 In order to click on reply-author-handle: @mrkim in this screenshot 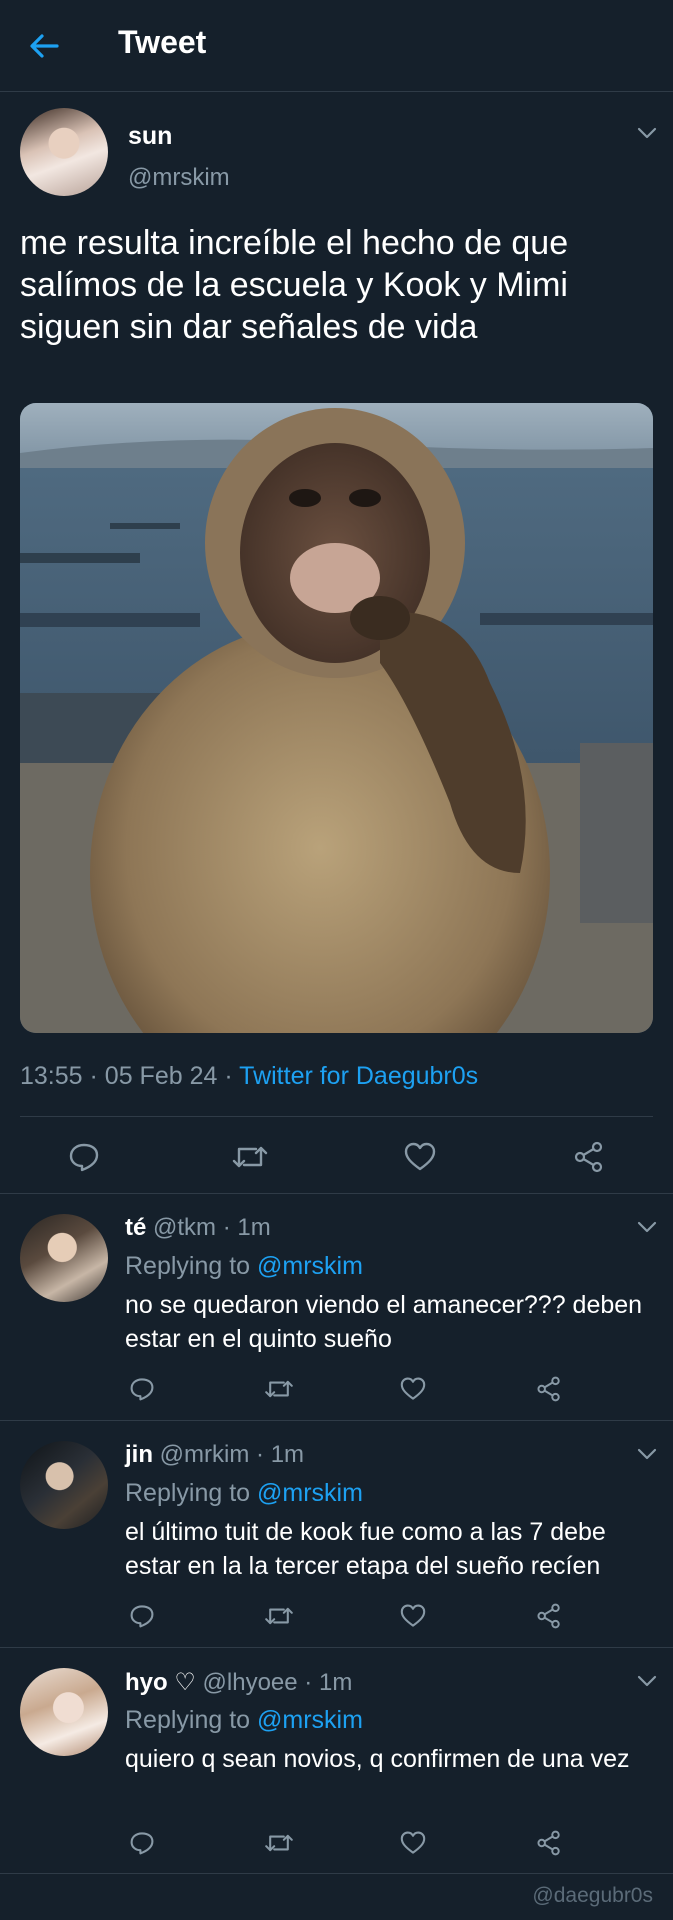, I will do `click(205, 1454)`.